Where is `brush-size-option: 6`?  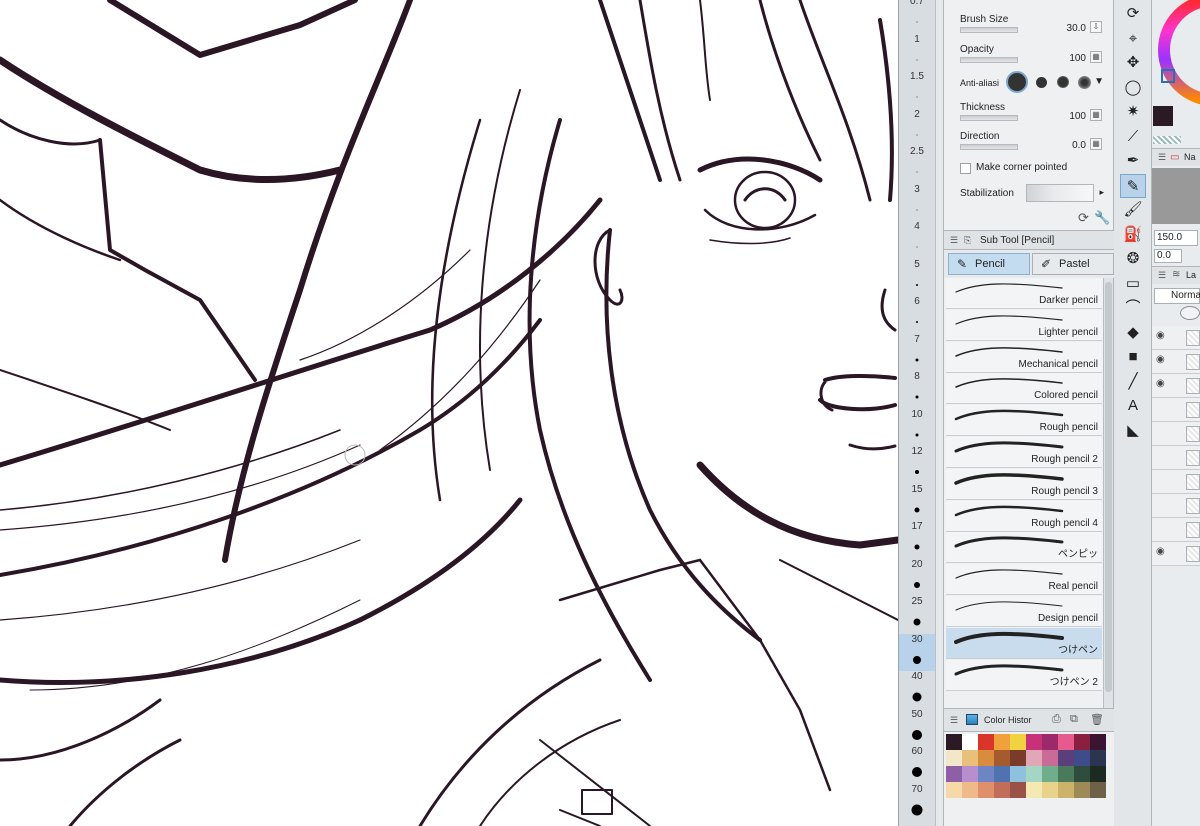
brush-size-option: 6 is located at coordinates (917, 315).